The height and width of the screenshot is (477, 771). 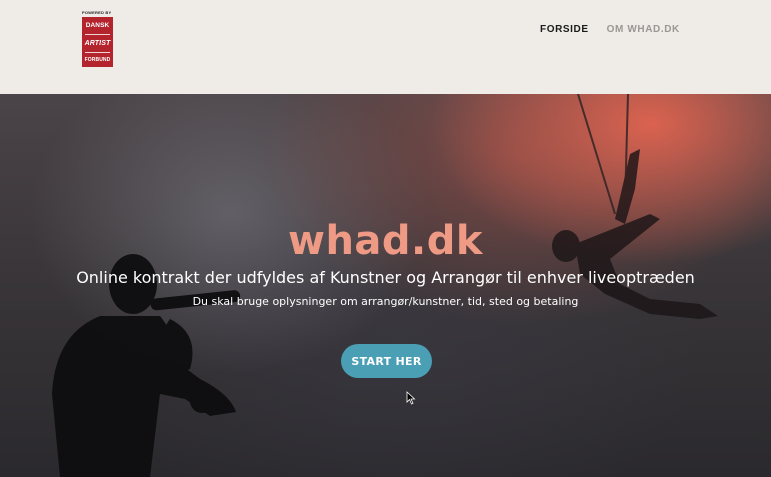 What do you see at coordinates (97, 60) in the screenshot?
I see `logo-line-3: FORBUND` at bounding box center [97, 60].